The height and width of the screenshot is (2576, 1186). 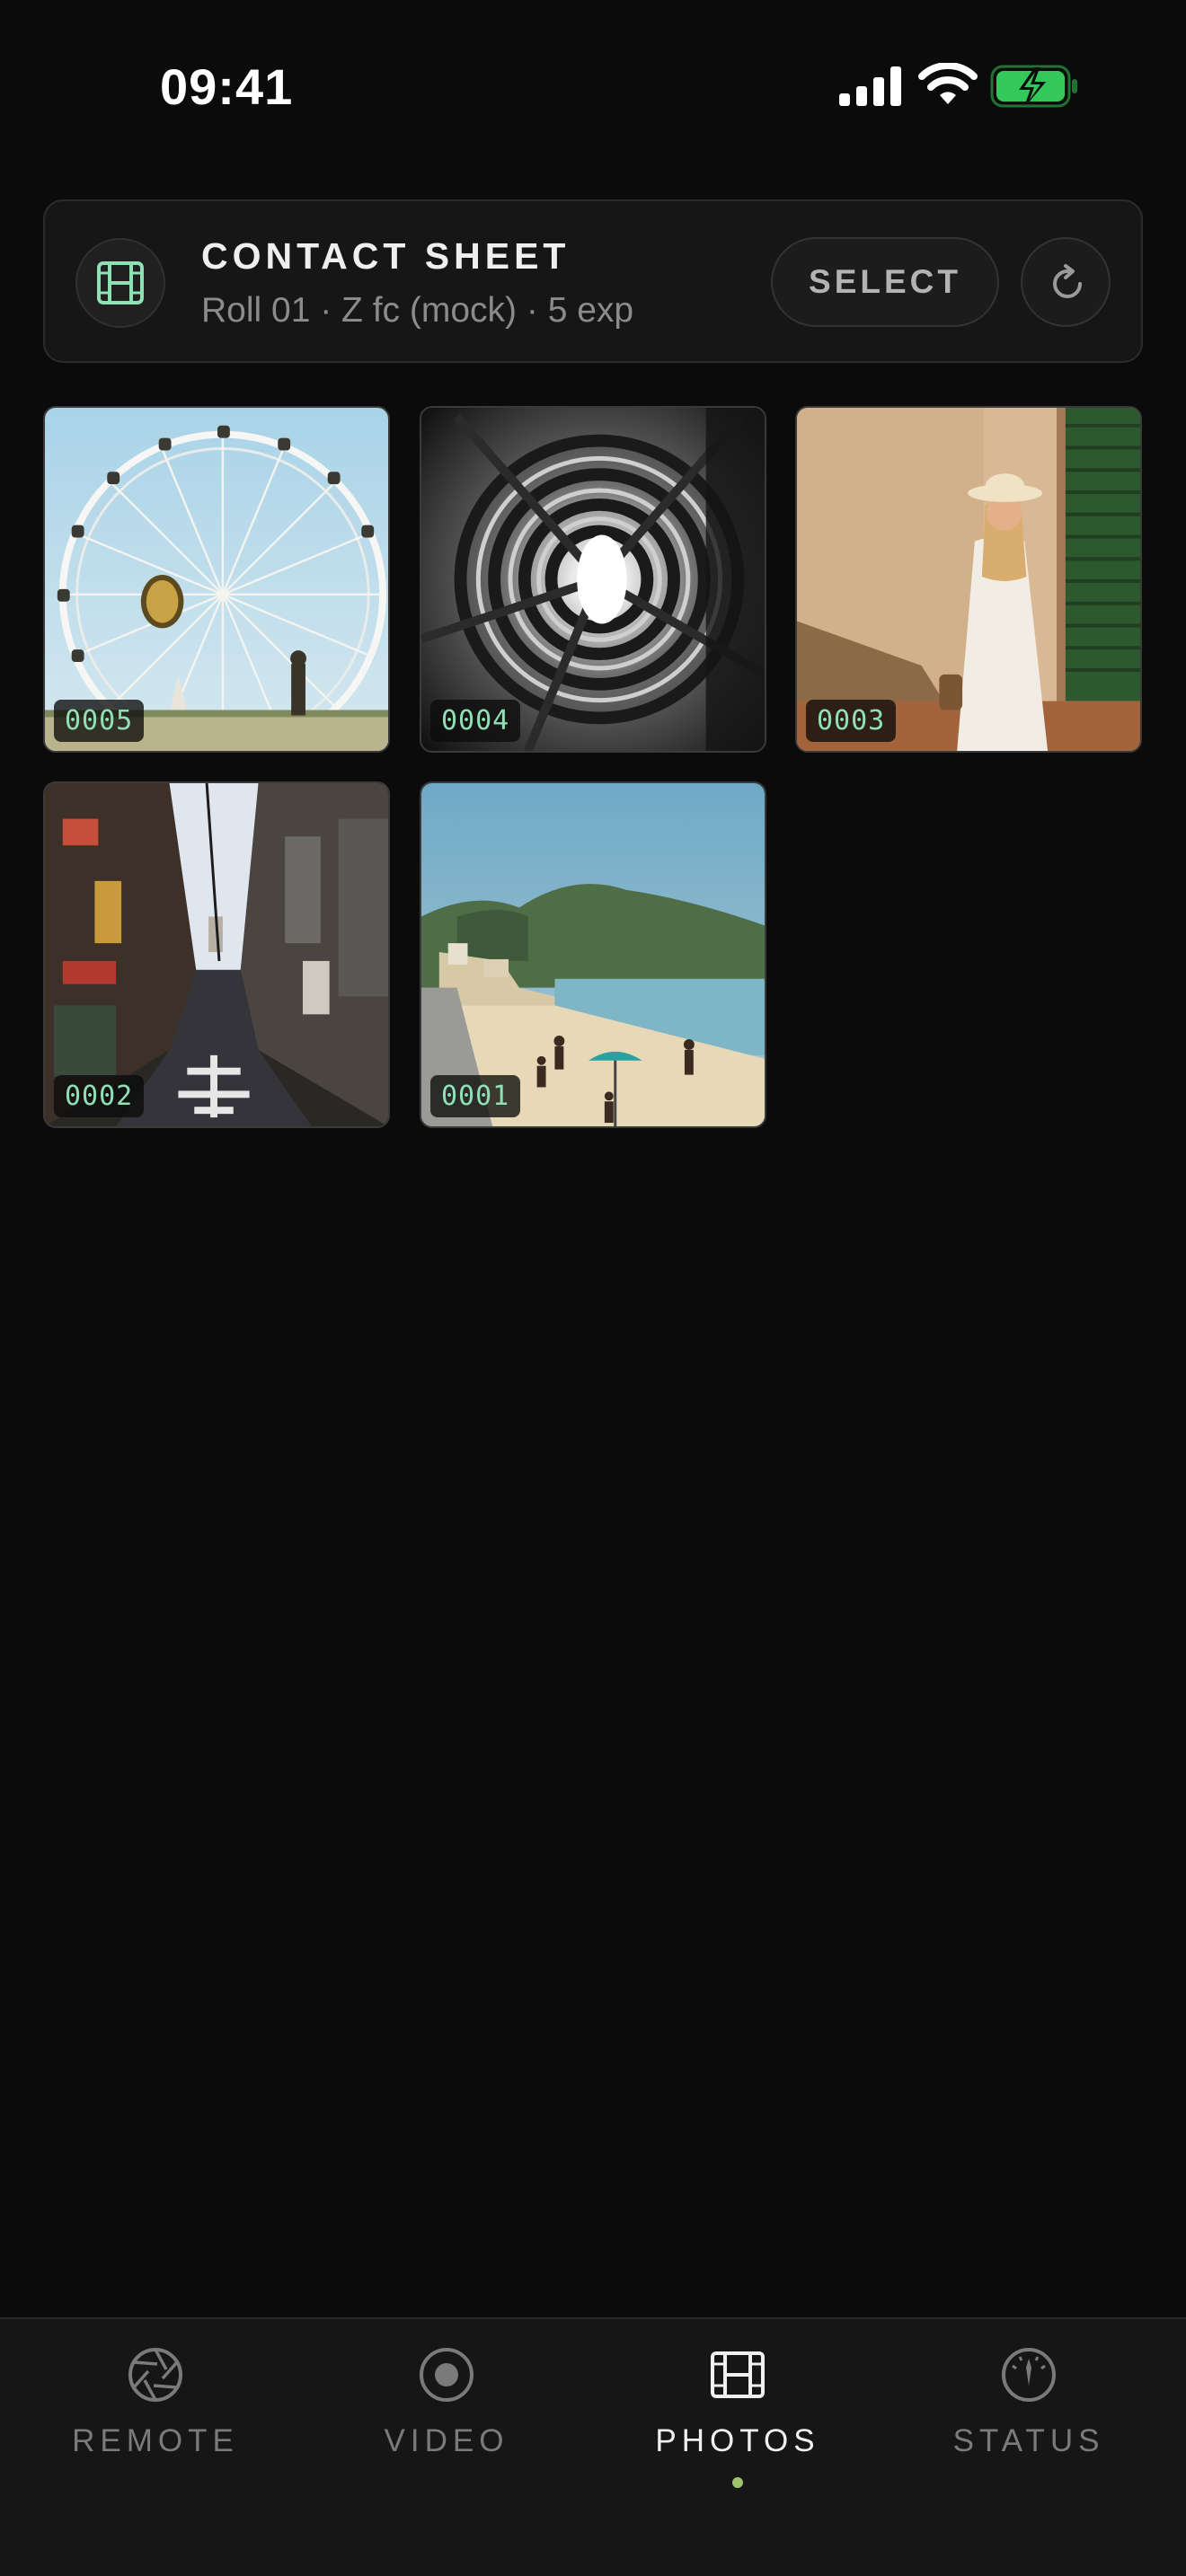 What do you see at coordinates (593, 90) in the screenshot?
I see `status-bar: 09:41` at bounding box center [593, 90].